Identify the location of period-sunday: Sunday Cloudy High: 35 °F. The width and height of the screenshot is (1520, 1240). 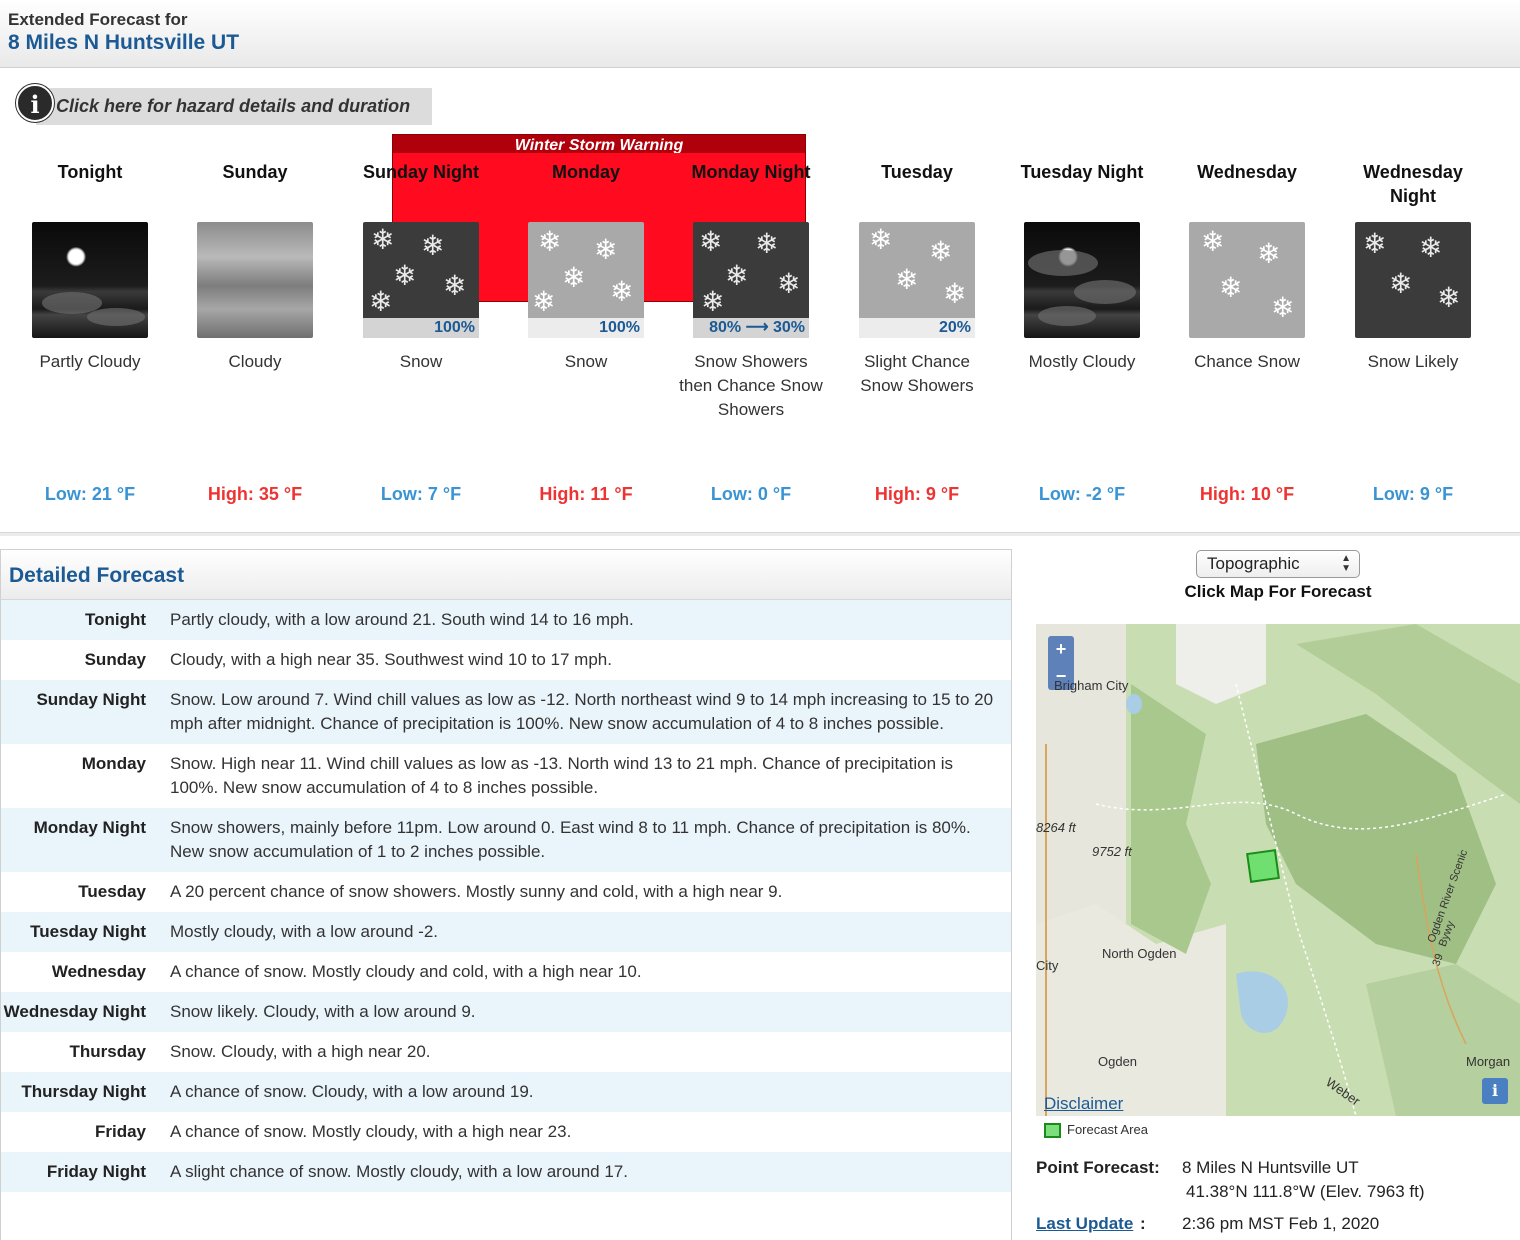
(255, 332).